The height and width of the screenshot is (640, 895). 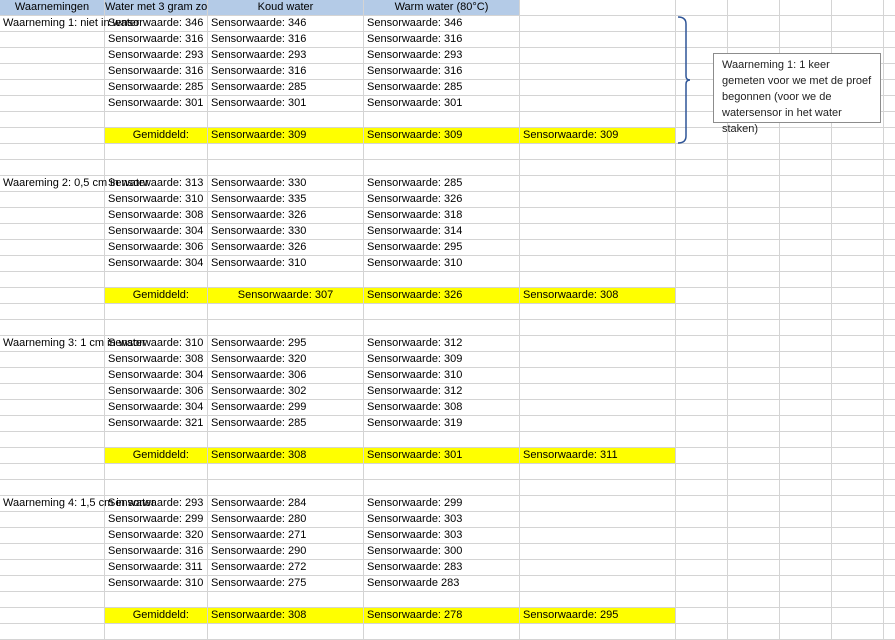 What do you see at coordinates (286, 56) in the screenshot?
I see `sensor-value-cell: Sensorwaarde: 293` at bounding box center [286, 56].